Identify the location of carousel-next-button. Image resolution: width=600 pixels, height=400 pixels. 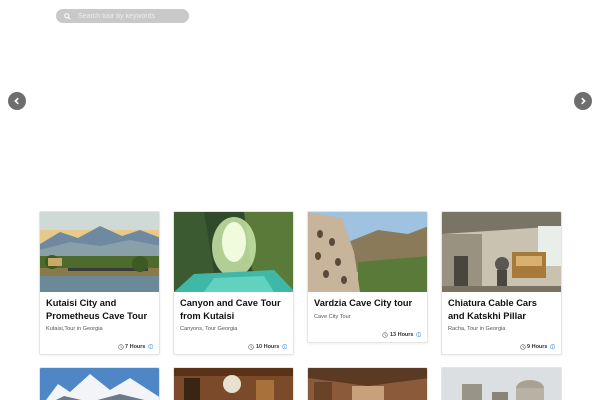
(583, 101).